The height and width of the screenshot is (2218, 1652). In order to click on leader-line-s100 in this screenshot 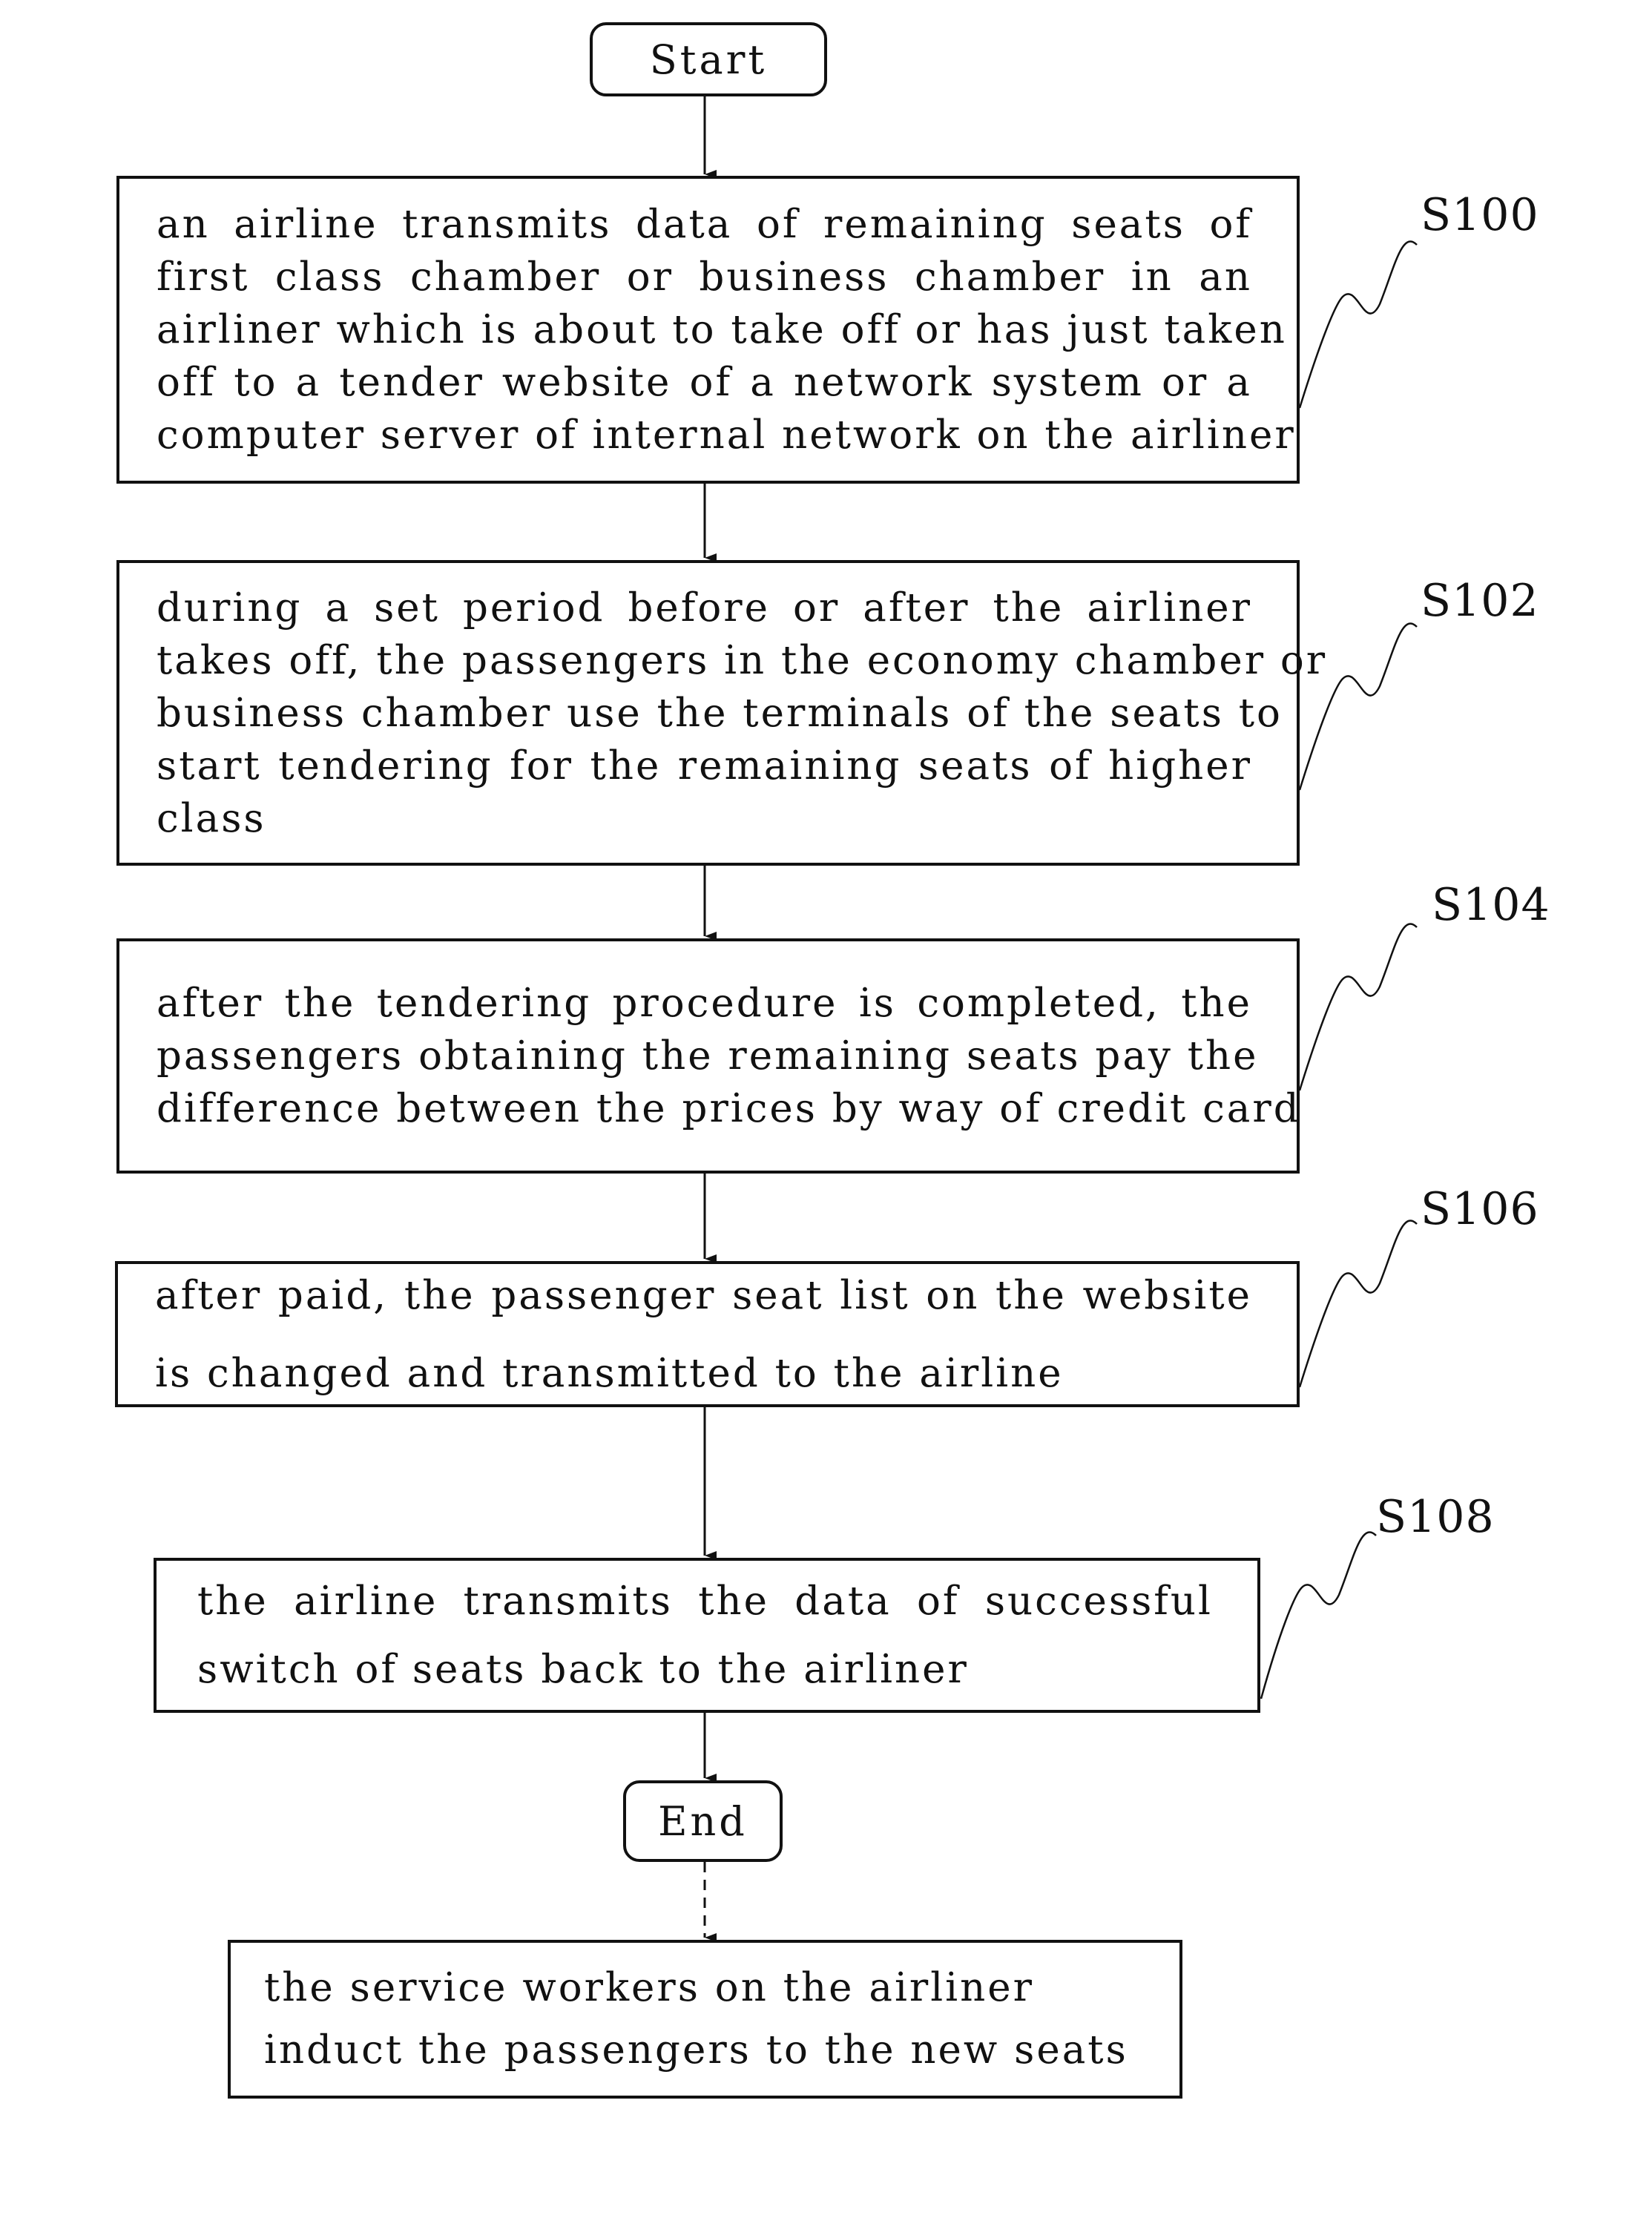, I will do `click(1358, 325)`.